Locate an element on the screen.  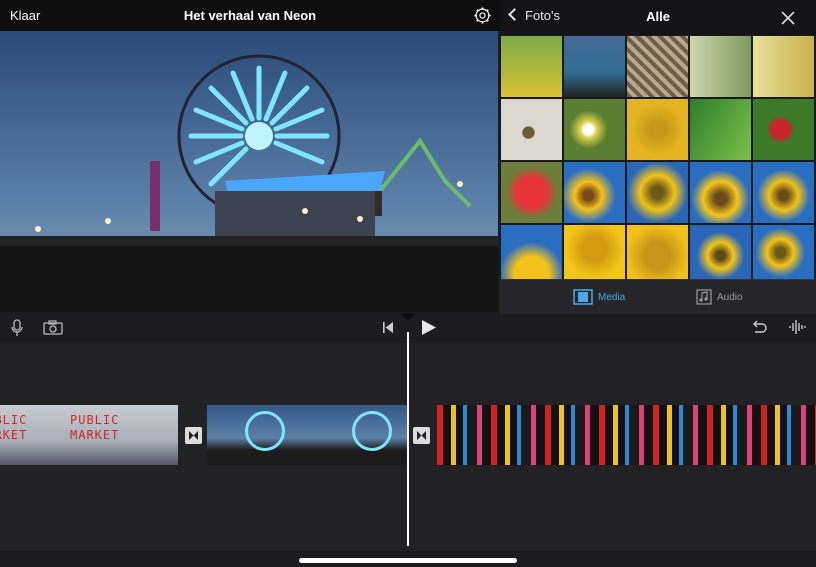
tab-media-label: Media is located at coordinates (612, 297).